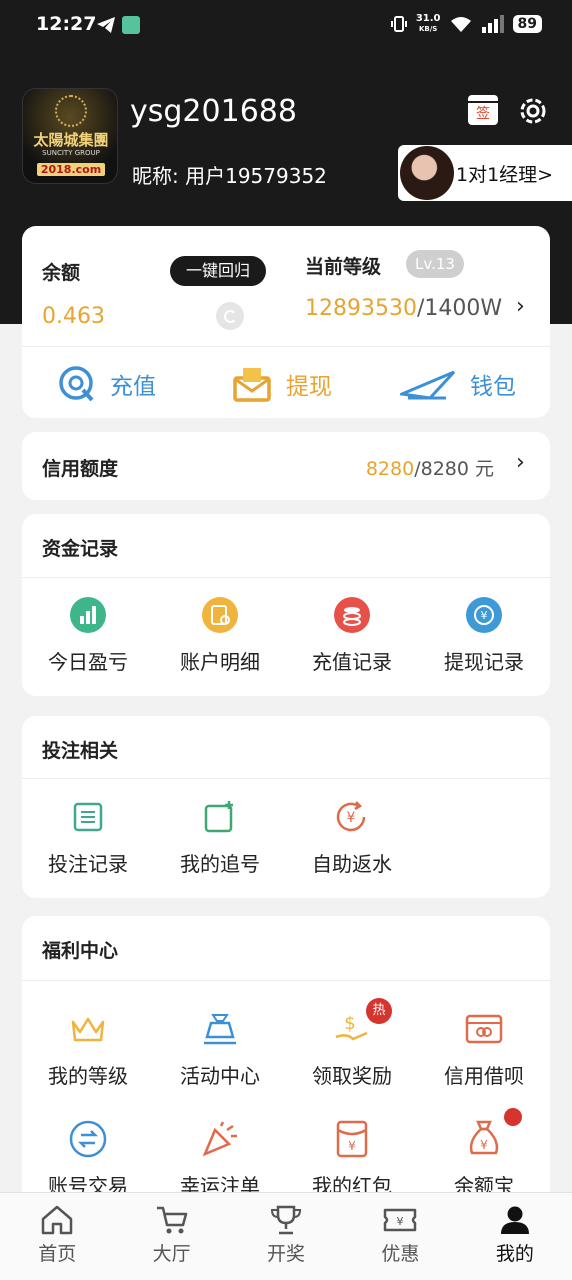 The width and height of the screenshot is (572, 1280). I want to click on manager-label: 1对1经理>, so click(505, 174).